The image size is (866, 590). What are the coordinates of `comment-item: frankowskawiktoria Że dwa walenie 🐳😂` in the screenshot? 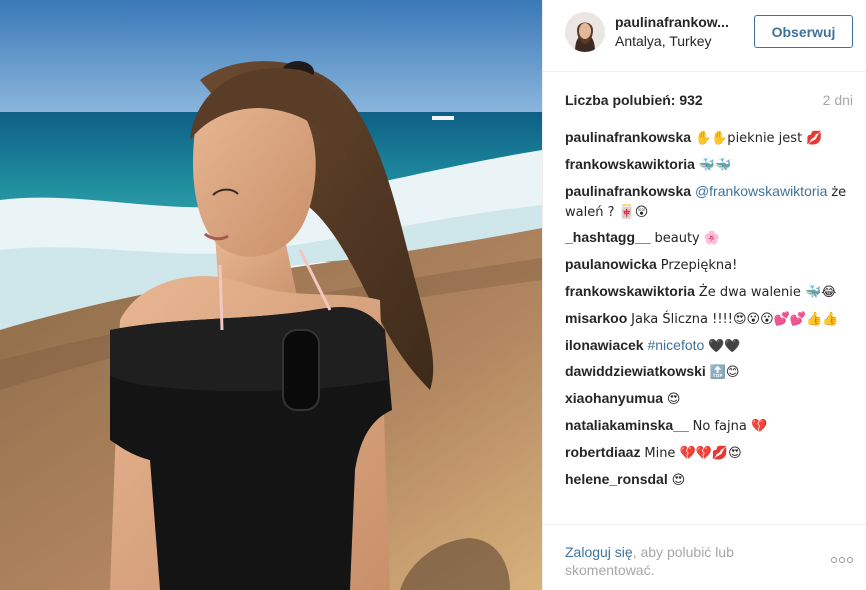 It's located at (710, 292).